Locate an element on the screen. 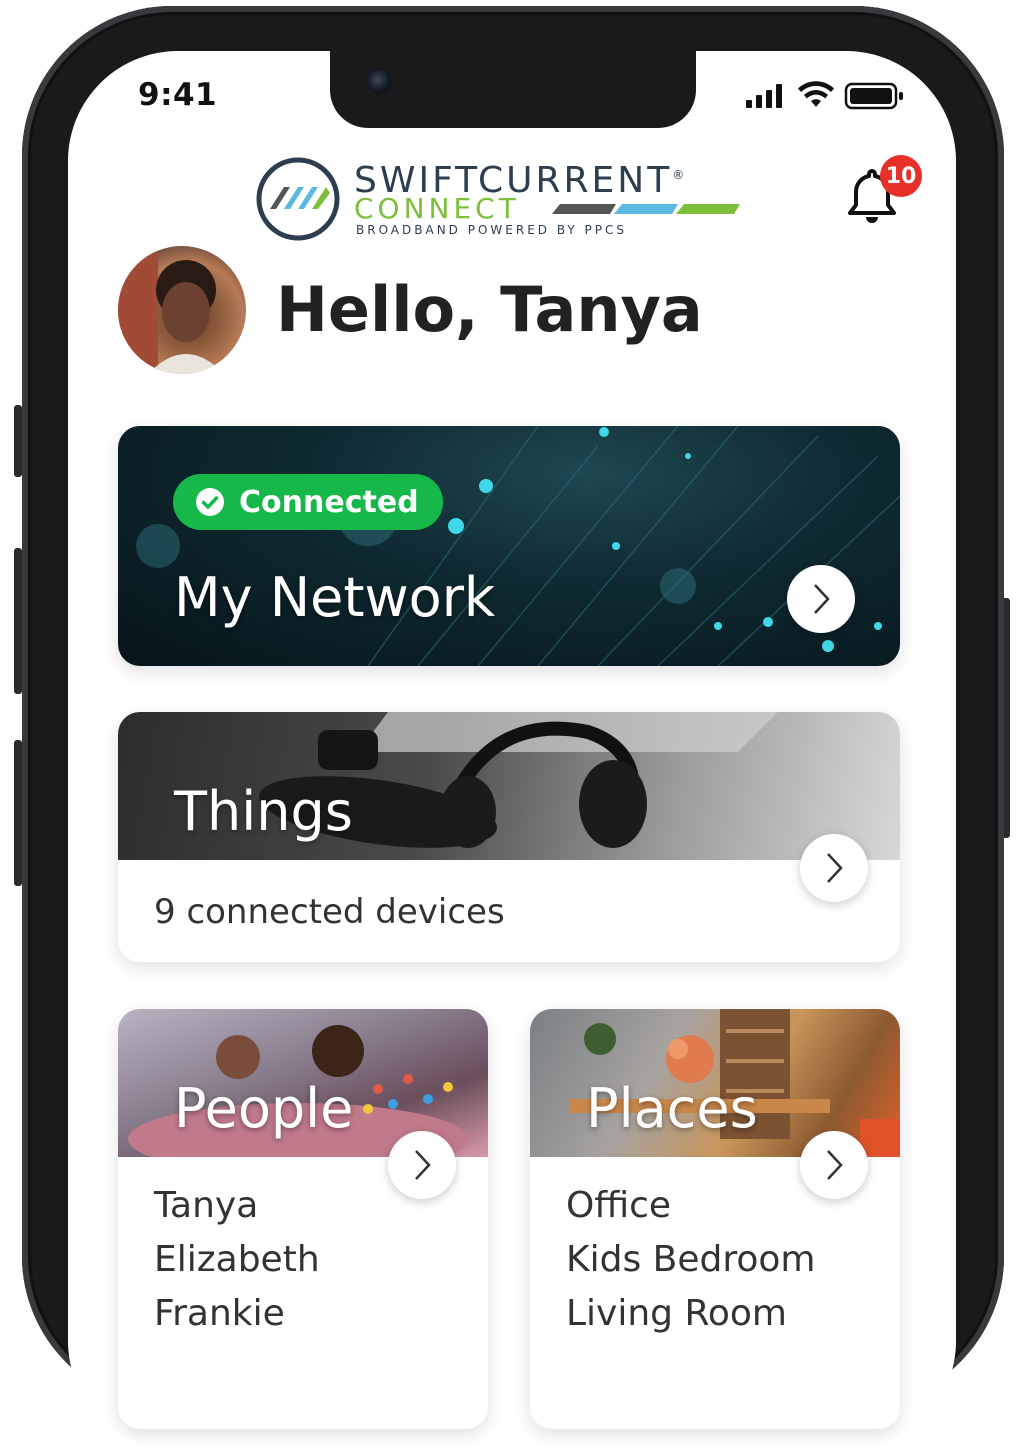  places-list-item: Office is located at coordinates (619, 1205).